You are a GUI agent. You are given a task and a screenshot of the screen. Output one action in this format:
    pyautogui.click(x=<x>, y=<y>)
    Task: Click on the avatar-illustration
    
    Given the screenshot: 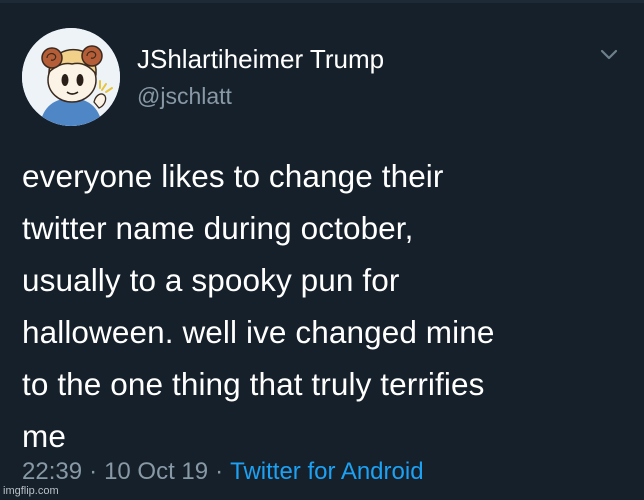 What is the action you would take?
    pyautogui.click(x=71, y=77)
    